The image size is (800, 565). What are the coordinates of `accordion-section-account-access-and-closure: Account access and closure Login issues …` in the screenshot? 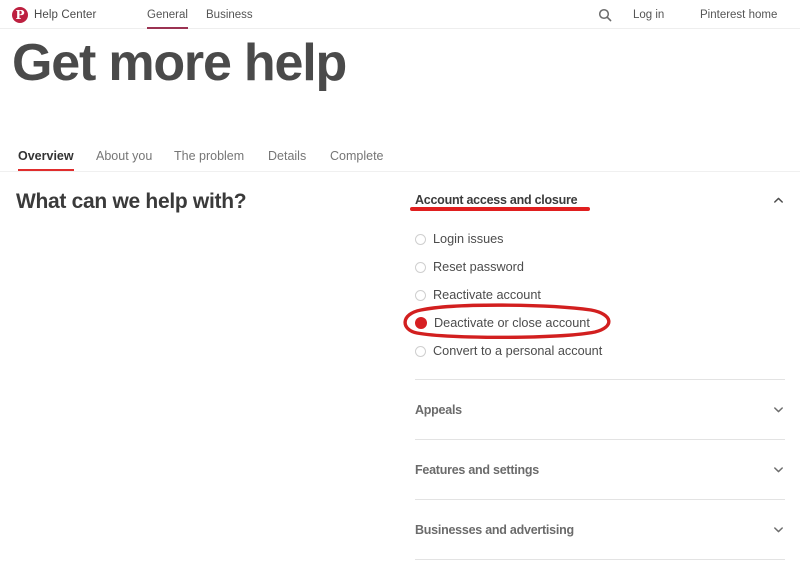 It's located at (600, 275).